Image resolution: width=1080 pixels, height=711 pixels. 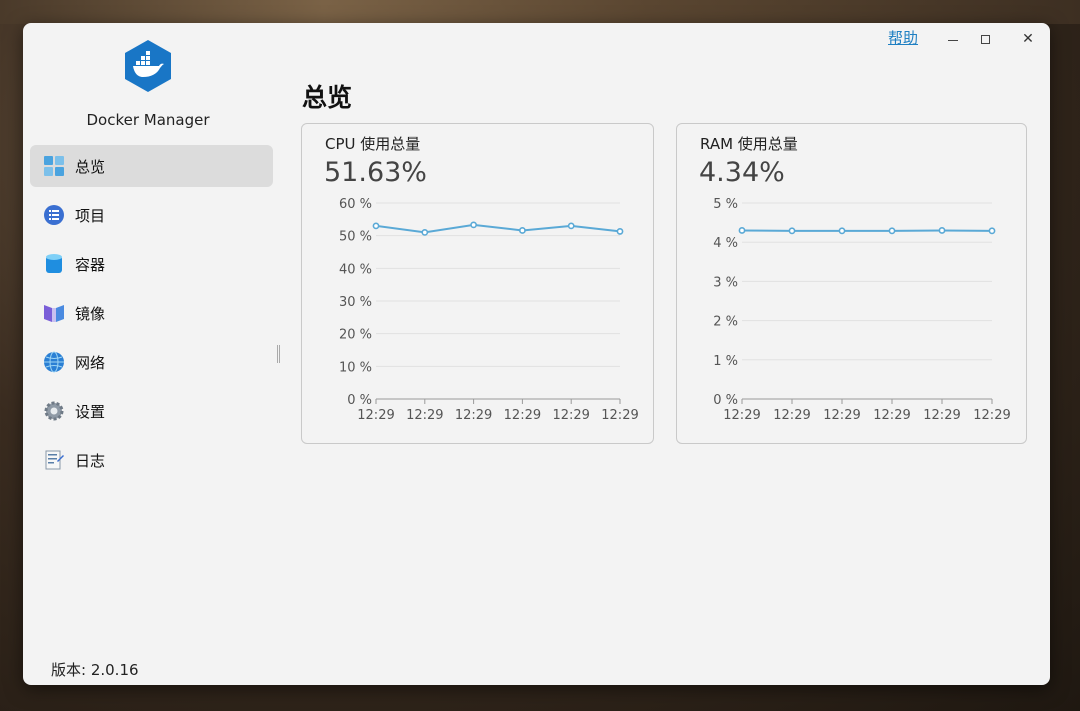 I want to click on close-icon: ✕, so click(x=1028, y=39).